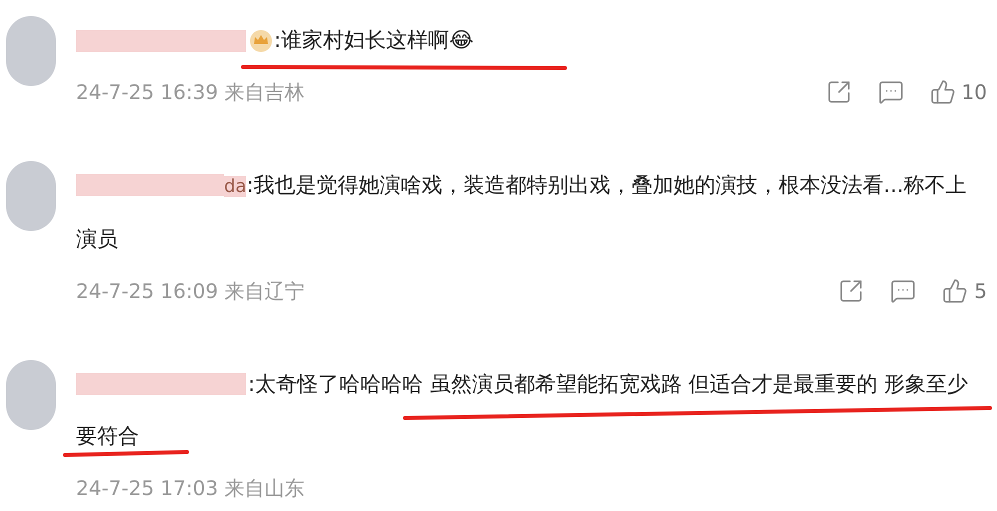  Describe the element at coordinates (980, 291) in the screenshot. I see `like-count: 5` at that location.